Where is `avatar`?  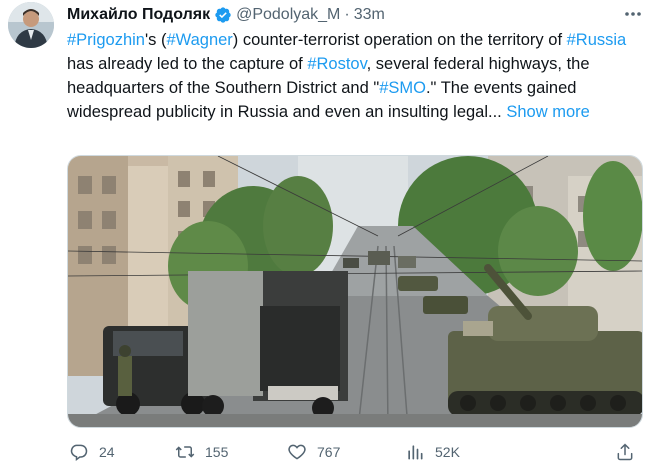 avatar is located at coordinates (31, 25).